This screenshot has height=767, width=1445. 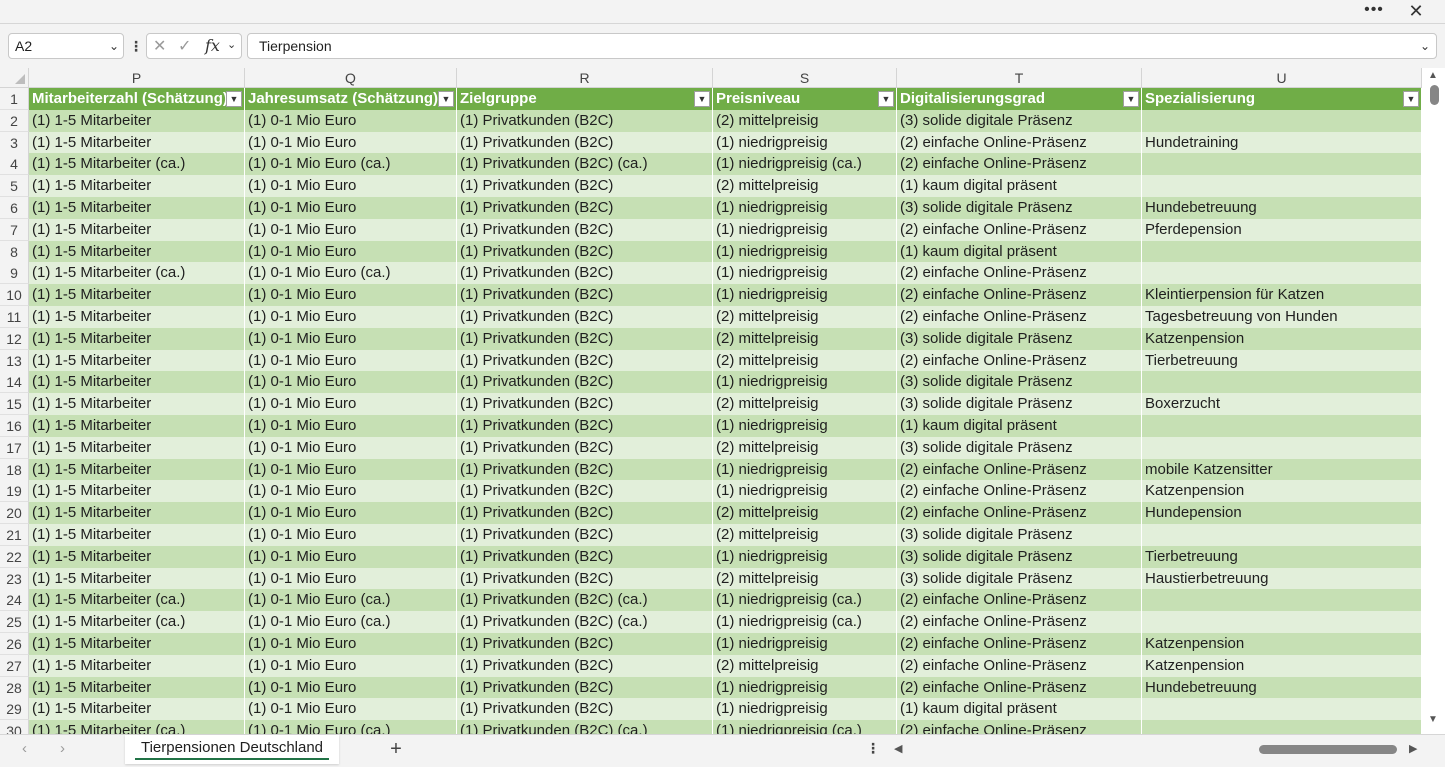 I want to click on expand-formula-icon: ⌄, so click(x=1425, y=46).